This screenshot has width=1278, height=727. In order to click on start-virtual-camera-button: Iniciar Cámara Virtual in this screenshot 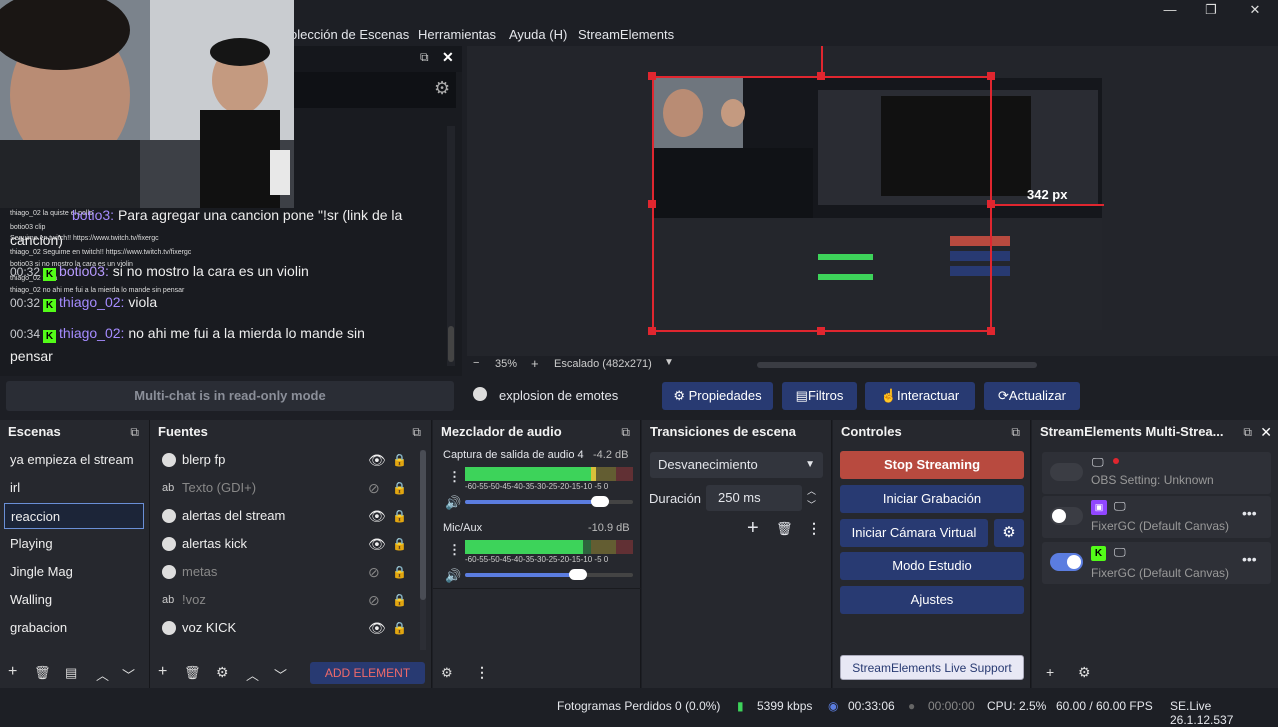, I will do `click(914, 533)`.